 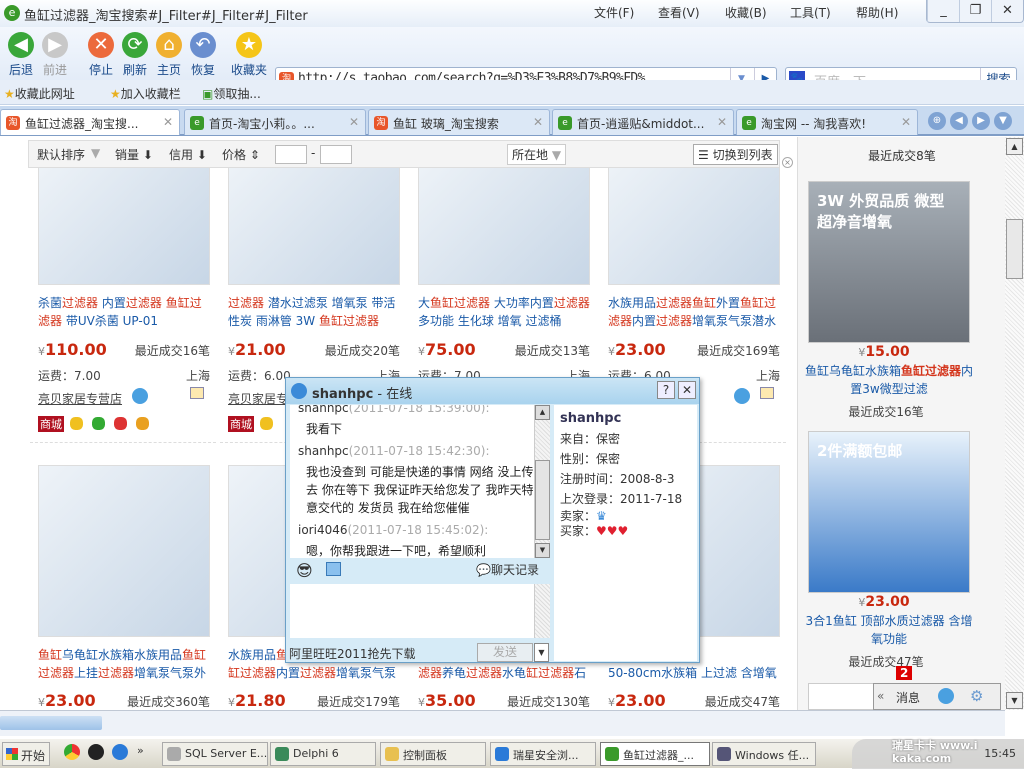 What do you see at coordinates (412, 611) in the screenshot?
I see `message-input` at bounding box center [412, 611].